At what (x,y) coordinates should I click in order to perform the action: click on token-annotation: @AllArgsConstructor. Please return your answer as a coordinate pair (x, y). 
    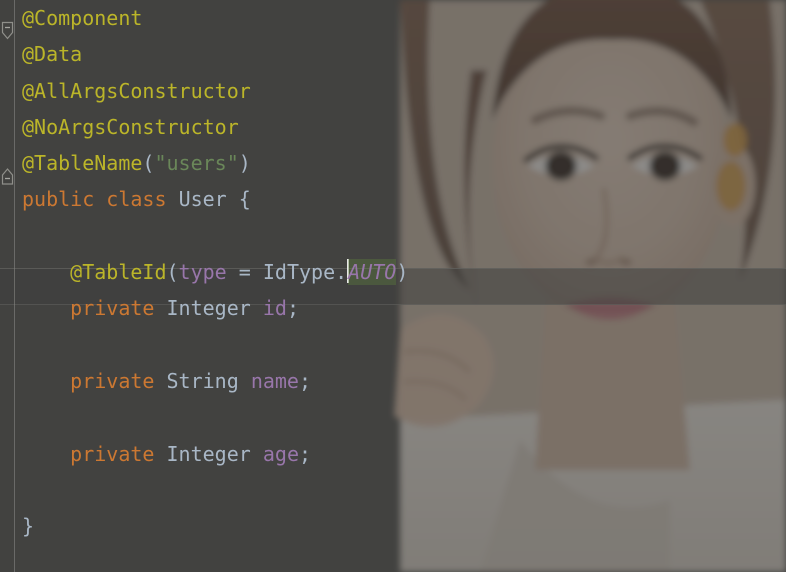
    Looking at the image, I should click on (136, 90).